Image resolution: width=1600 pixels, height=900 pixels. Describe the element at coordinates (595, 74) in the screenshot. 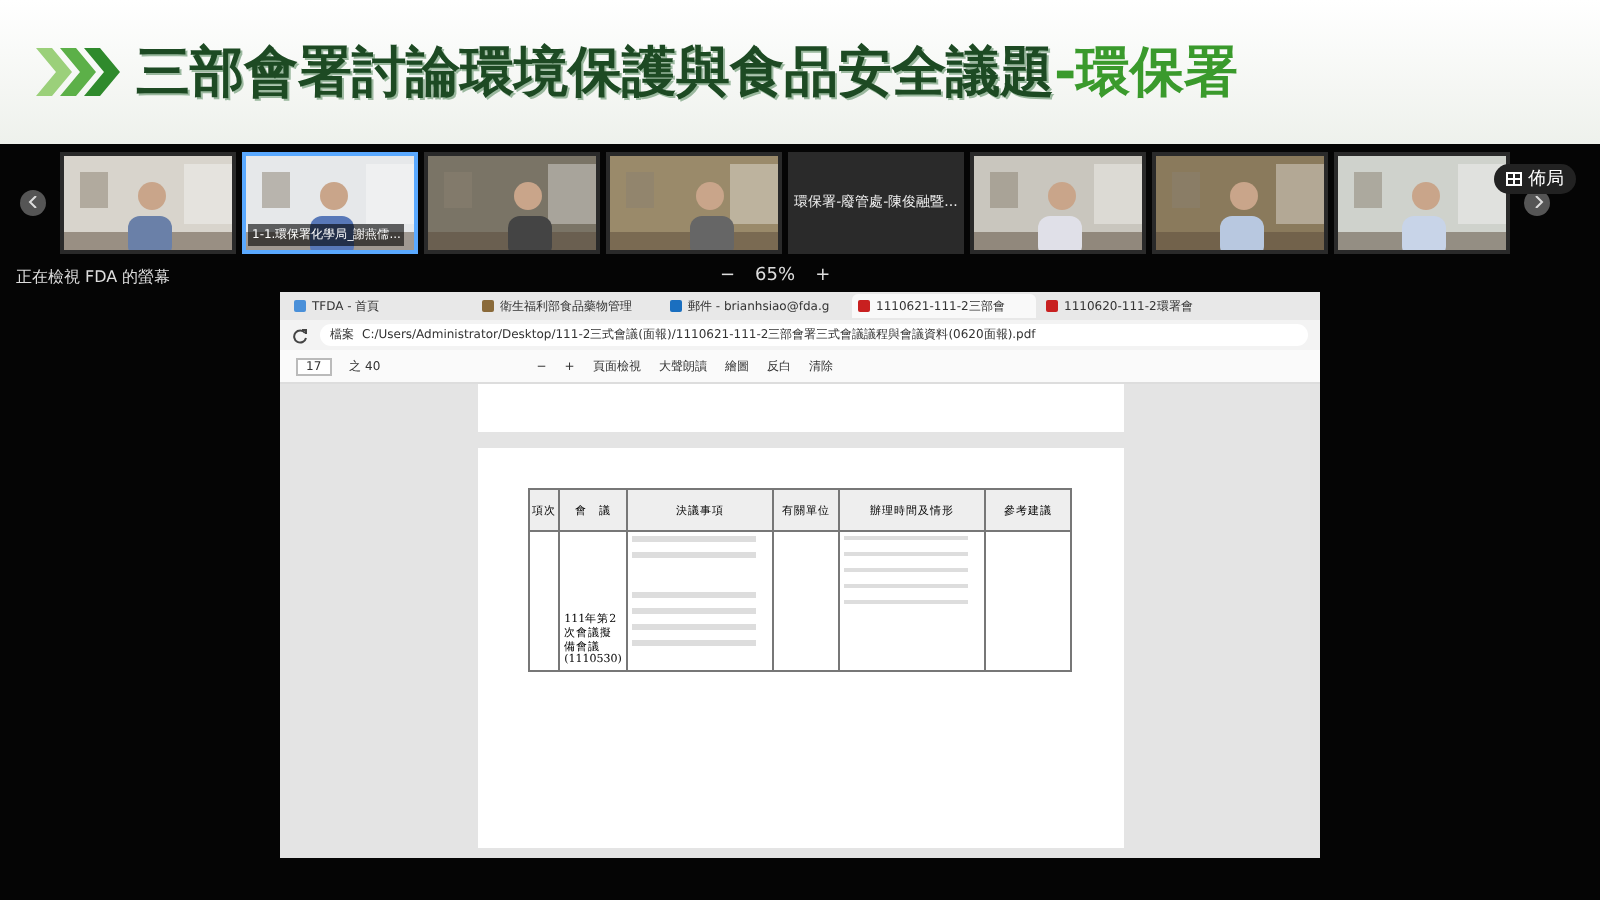

I see `banner-title: 三部會署討論環境保護與食品安全議題` at that location.